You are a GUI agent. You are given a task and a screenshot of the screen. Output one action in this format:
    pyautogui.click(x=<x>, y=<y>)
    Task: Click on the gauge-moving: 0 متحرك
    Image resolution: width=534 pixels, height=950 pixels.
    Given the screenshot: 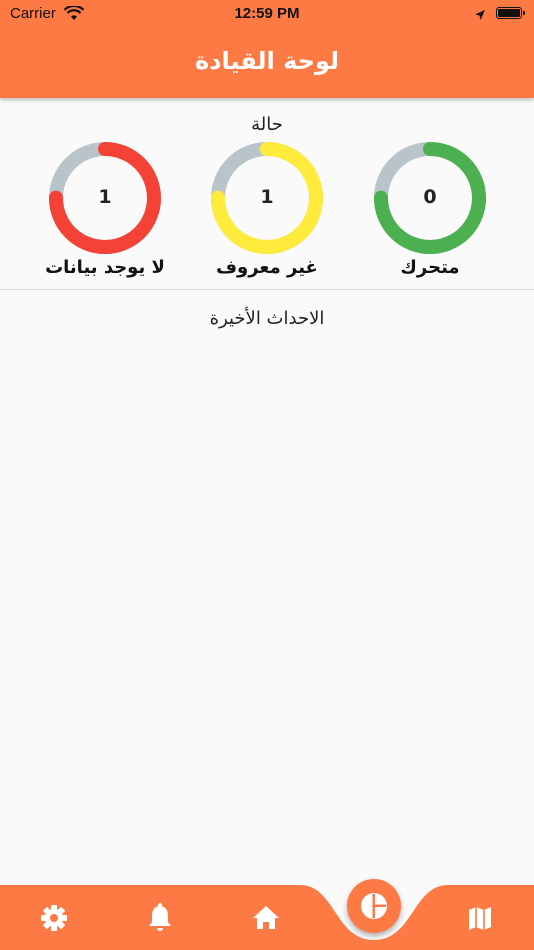 What is the action you would take?
    pyautogui.click(x=430, y=215)
    